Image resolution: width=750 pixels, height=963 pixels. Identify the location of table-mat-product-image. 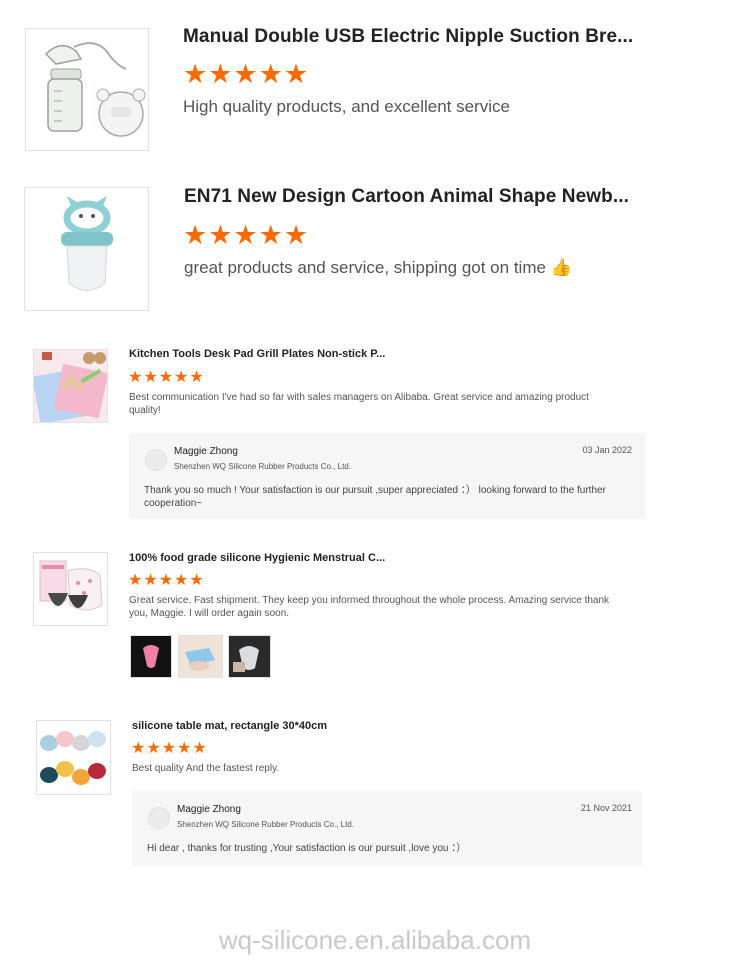
(73, 757).